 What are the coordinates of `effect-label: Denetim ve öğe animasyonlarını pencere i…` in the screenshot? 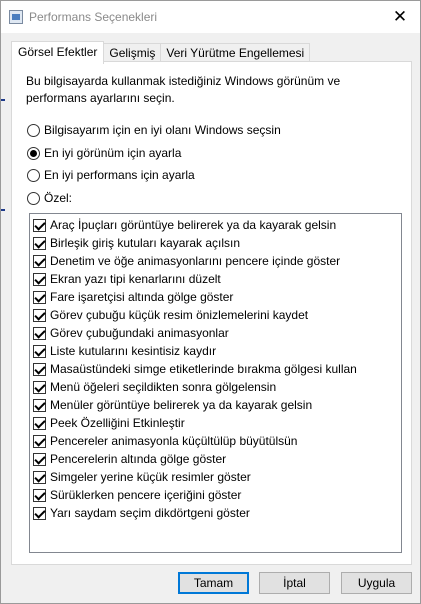 It's located at (195, 261).